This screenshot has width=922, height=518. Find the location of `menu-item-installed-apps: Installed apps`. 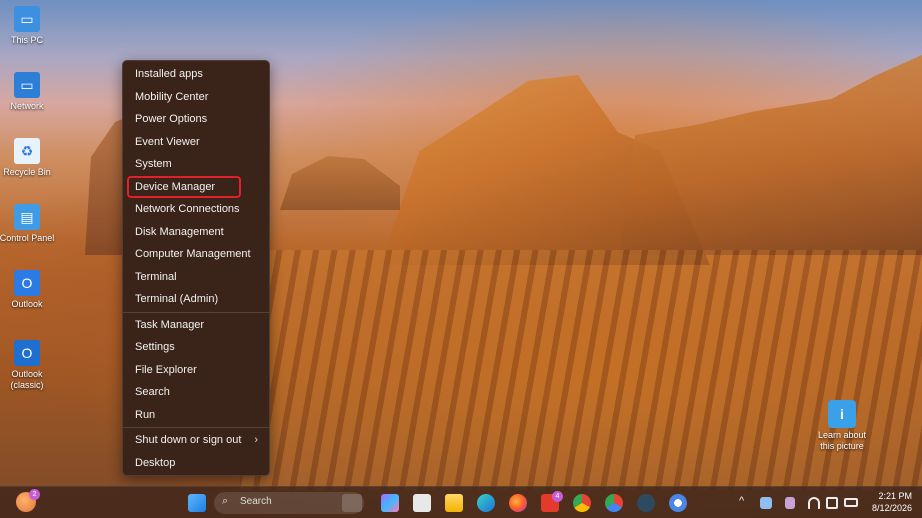

menu-item-installed-apps: Installed apps is located at coordinates (197, 74).